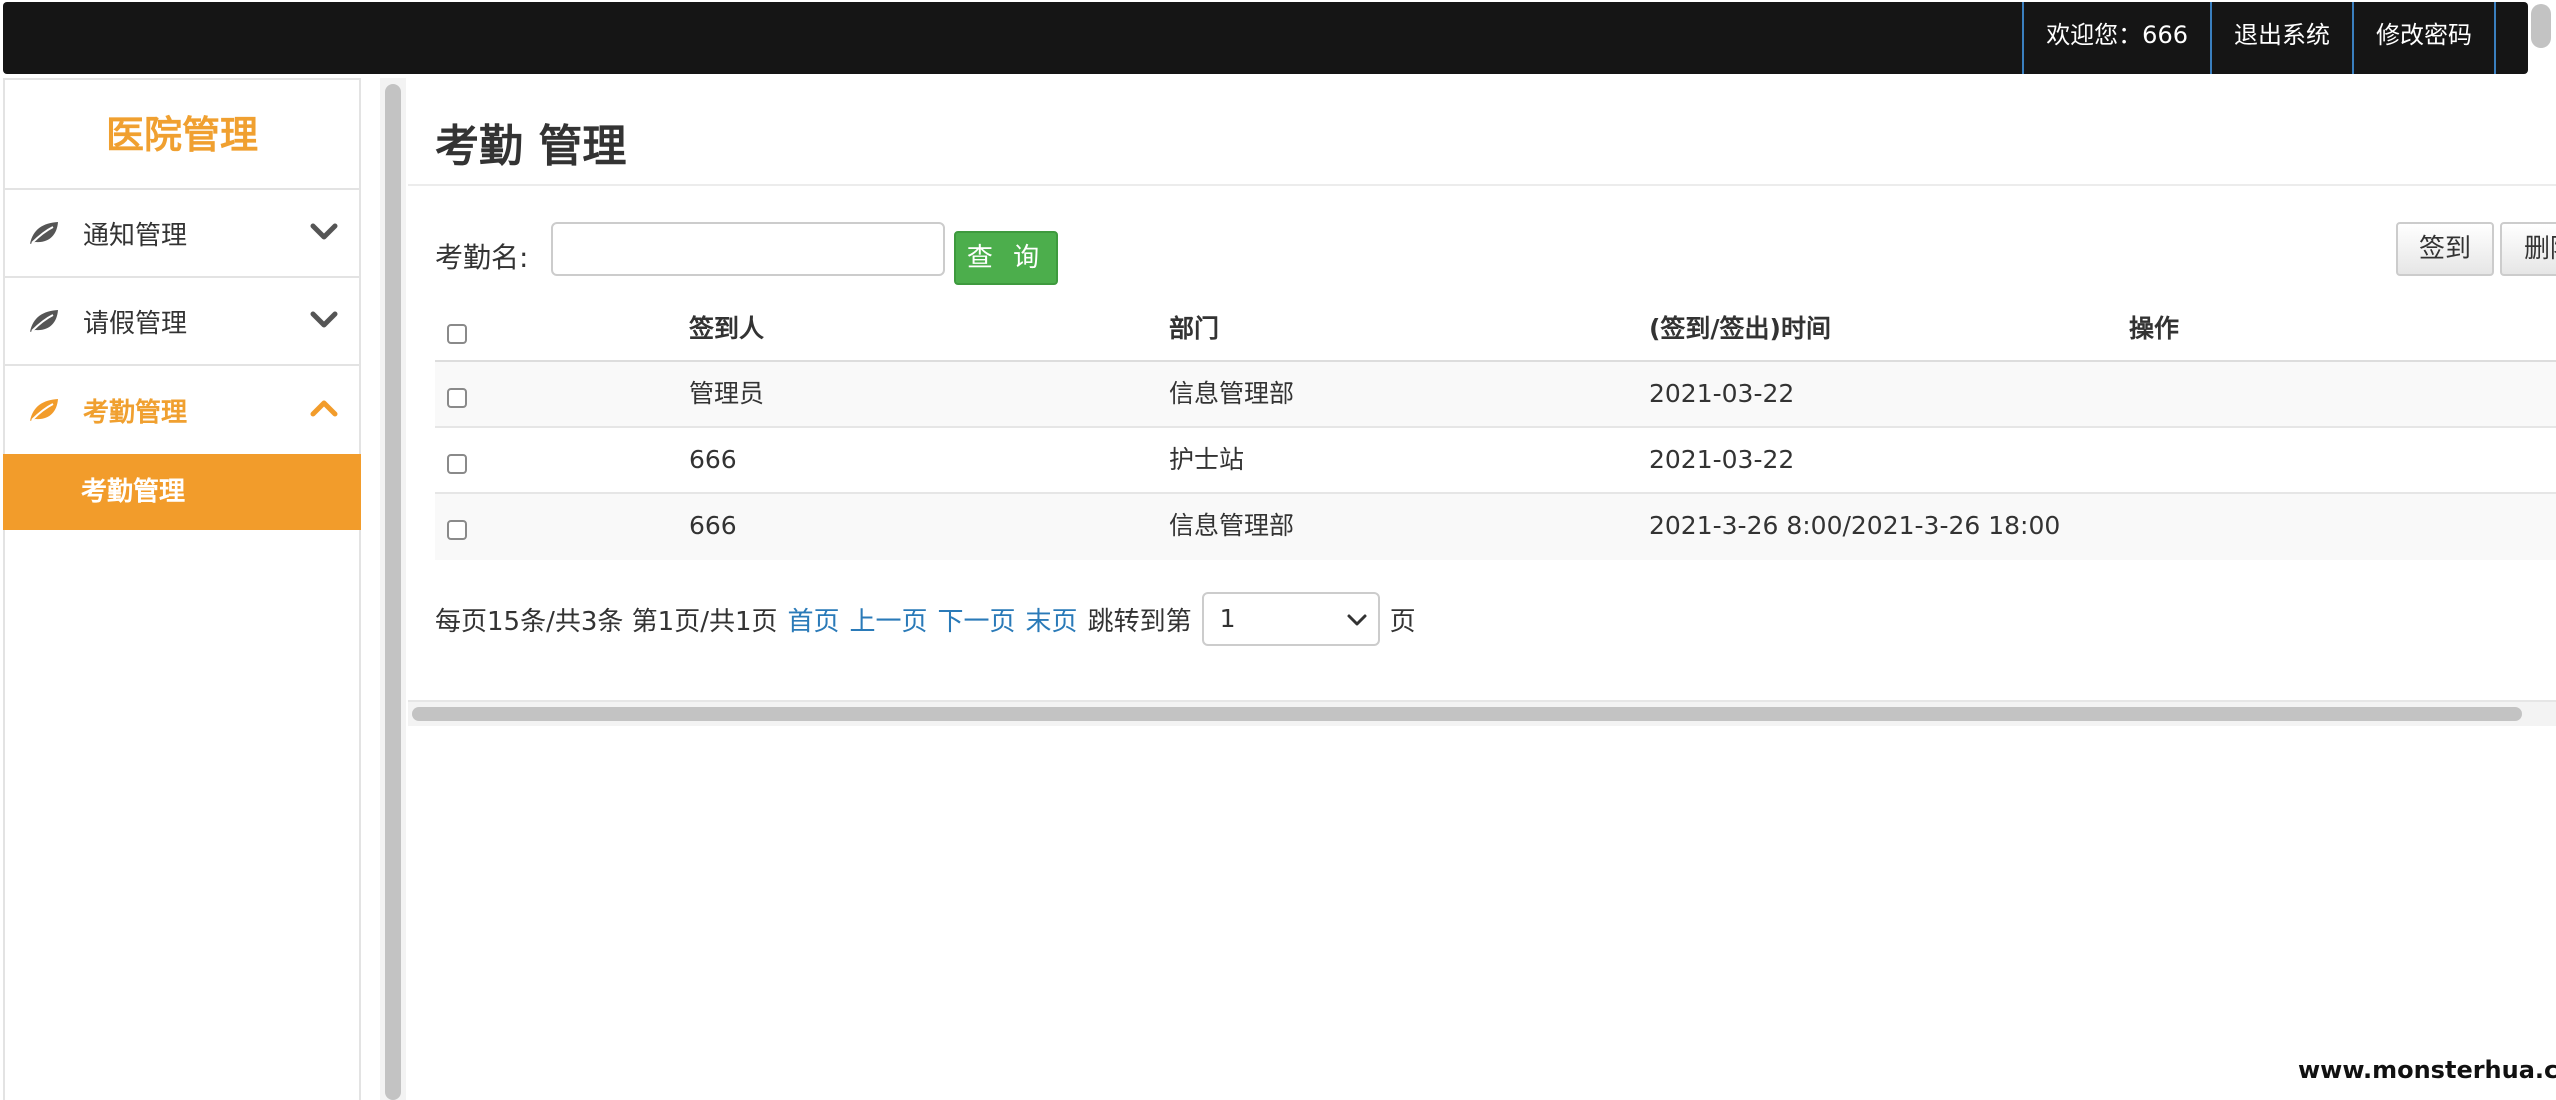 The height and width of the screenshot is (1100, 2556). I want to click on table-row: 666 护士站 2021-03-22, so click(1495, 461).